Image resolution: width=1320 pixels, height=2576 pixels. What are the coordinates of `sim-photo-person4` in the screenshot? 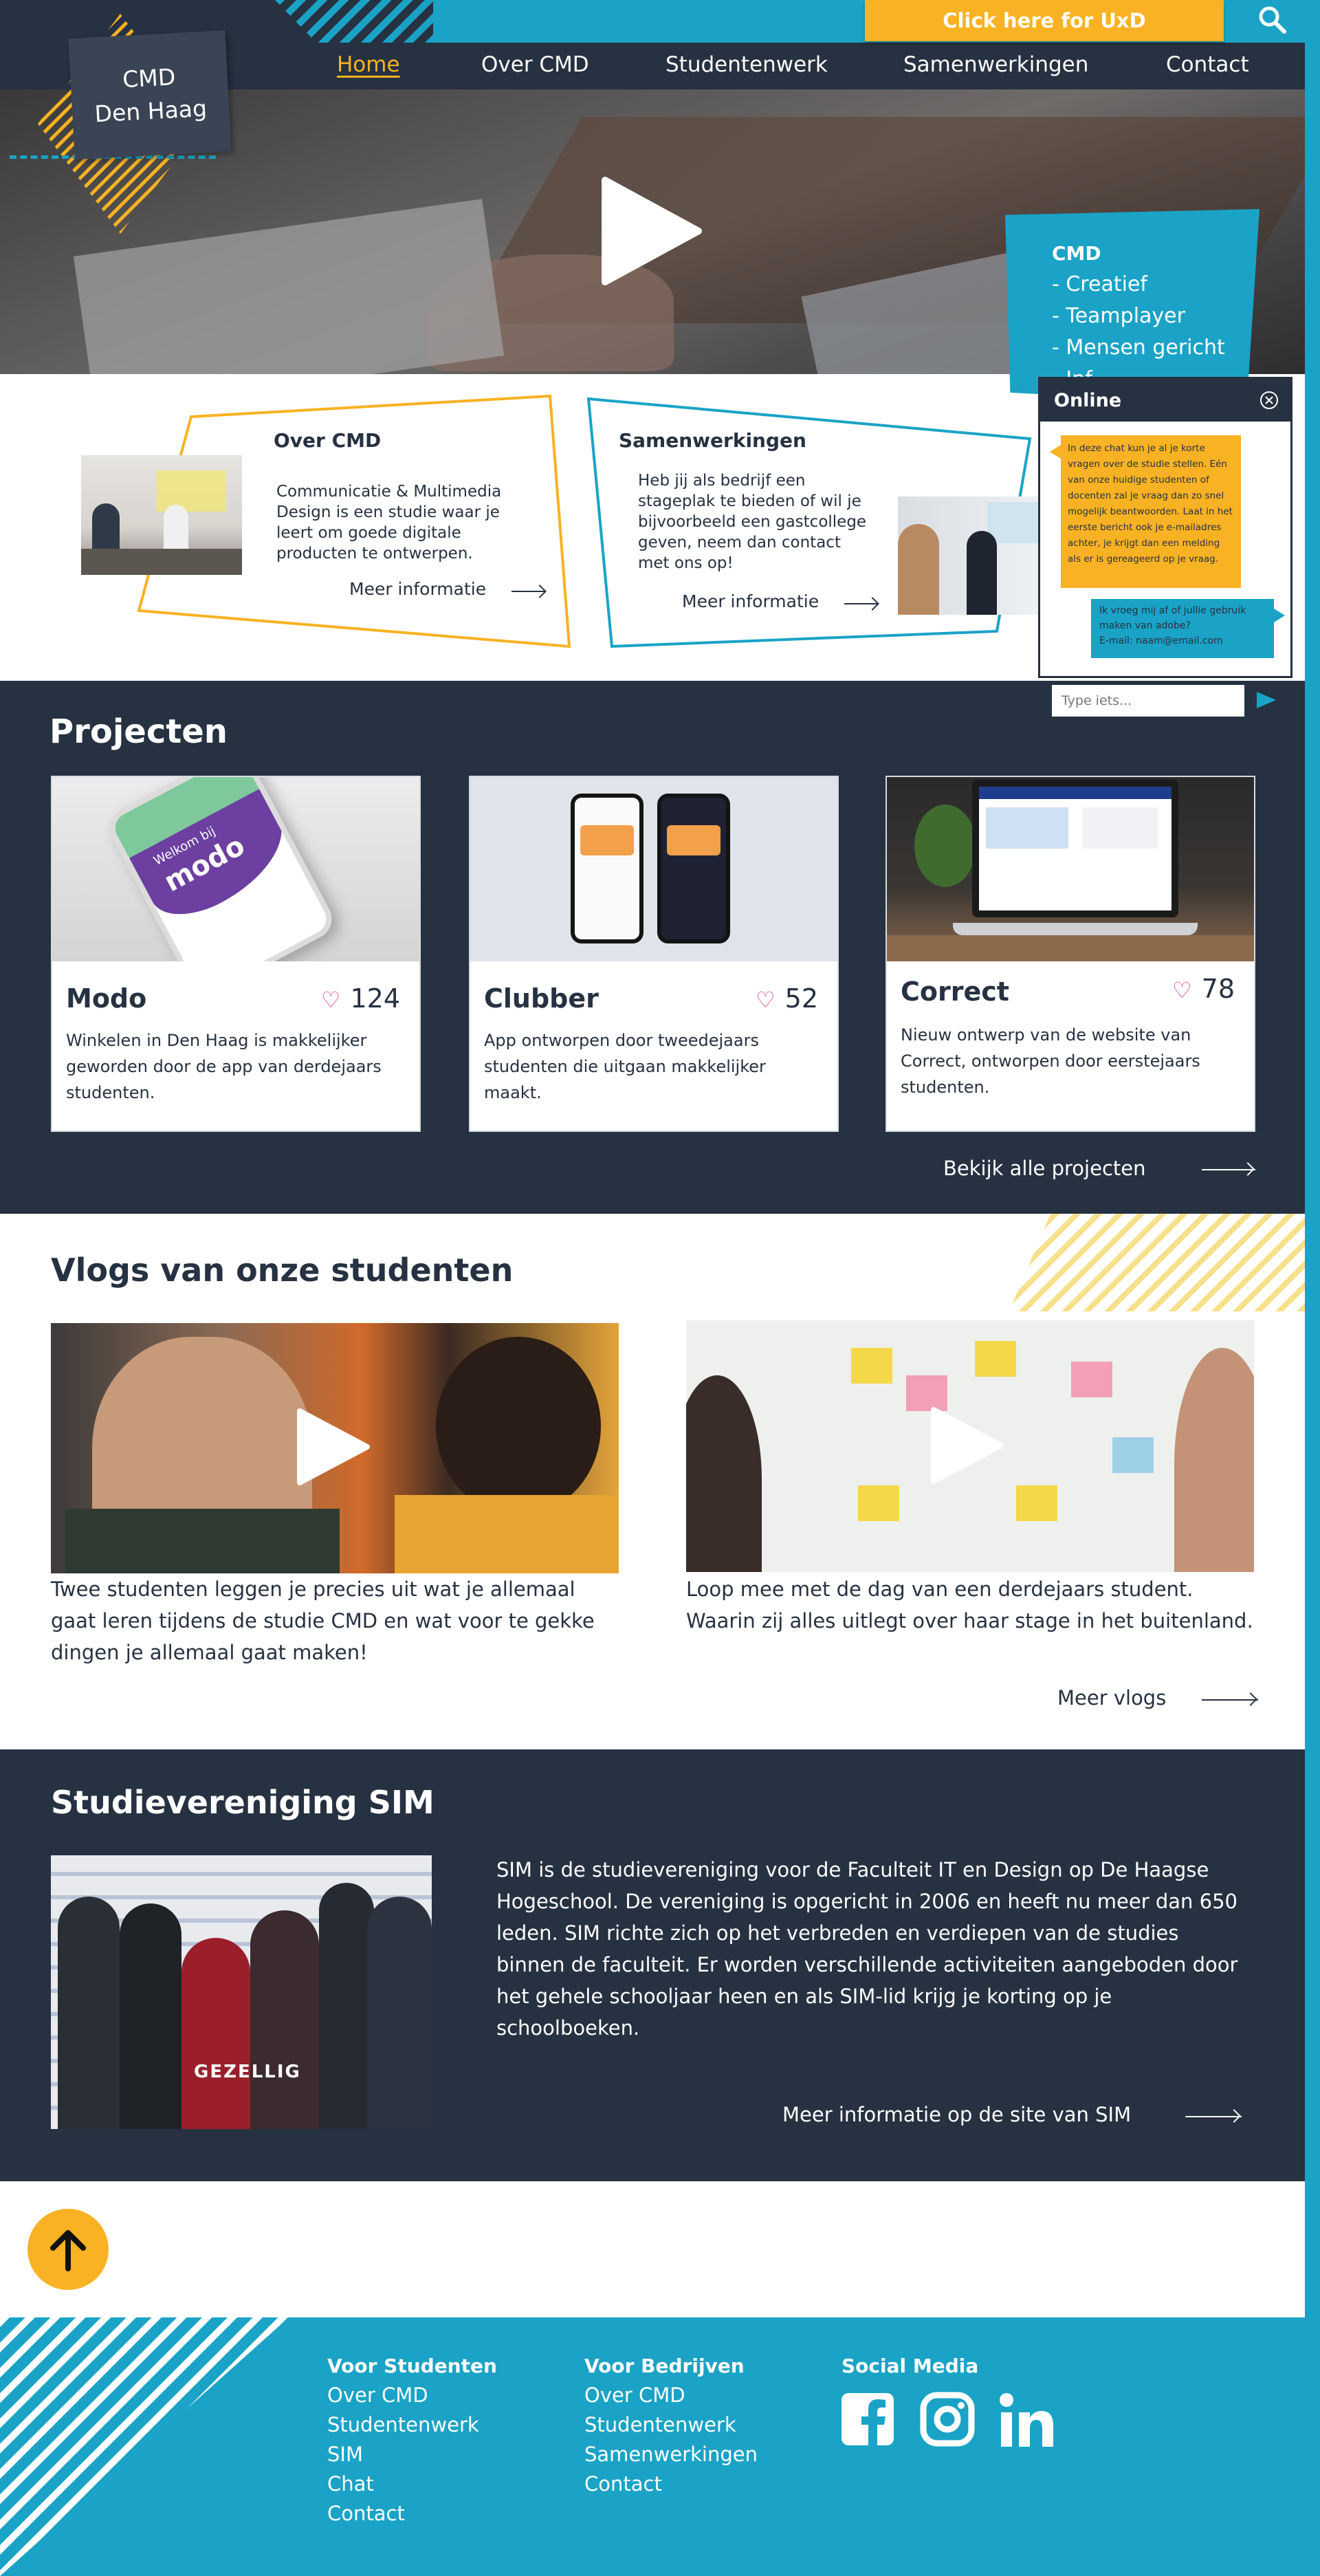 It's located at (284, 2019).